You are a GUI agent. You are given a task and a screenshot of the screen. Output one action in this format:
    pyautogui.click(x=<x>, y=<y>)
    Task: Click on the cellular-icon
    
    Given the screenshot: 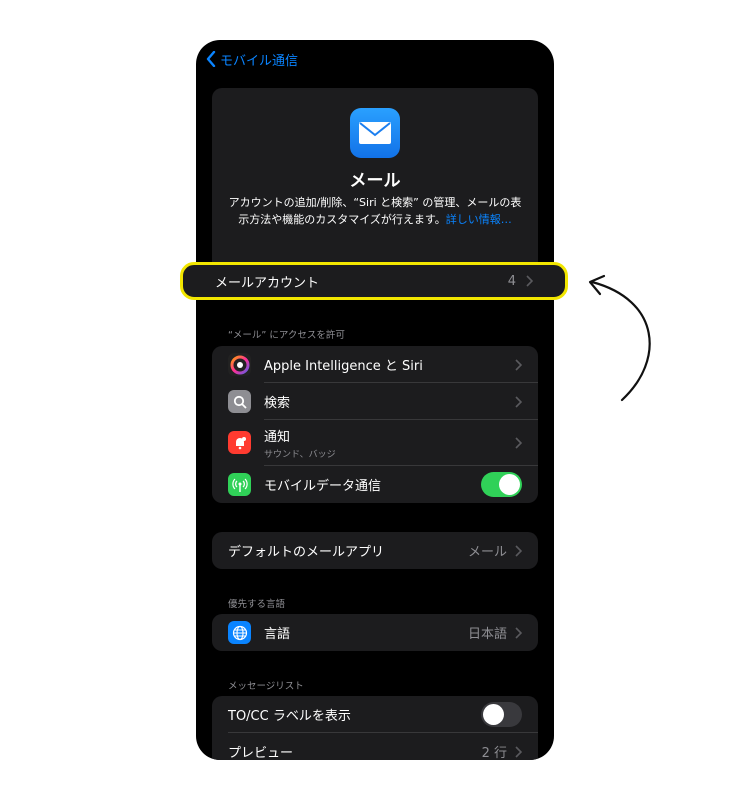 What is the action you would take?
    pyautogui.click(x=239, y=484)
    